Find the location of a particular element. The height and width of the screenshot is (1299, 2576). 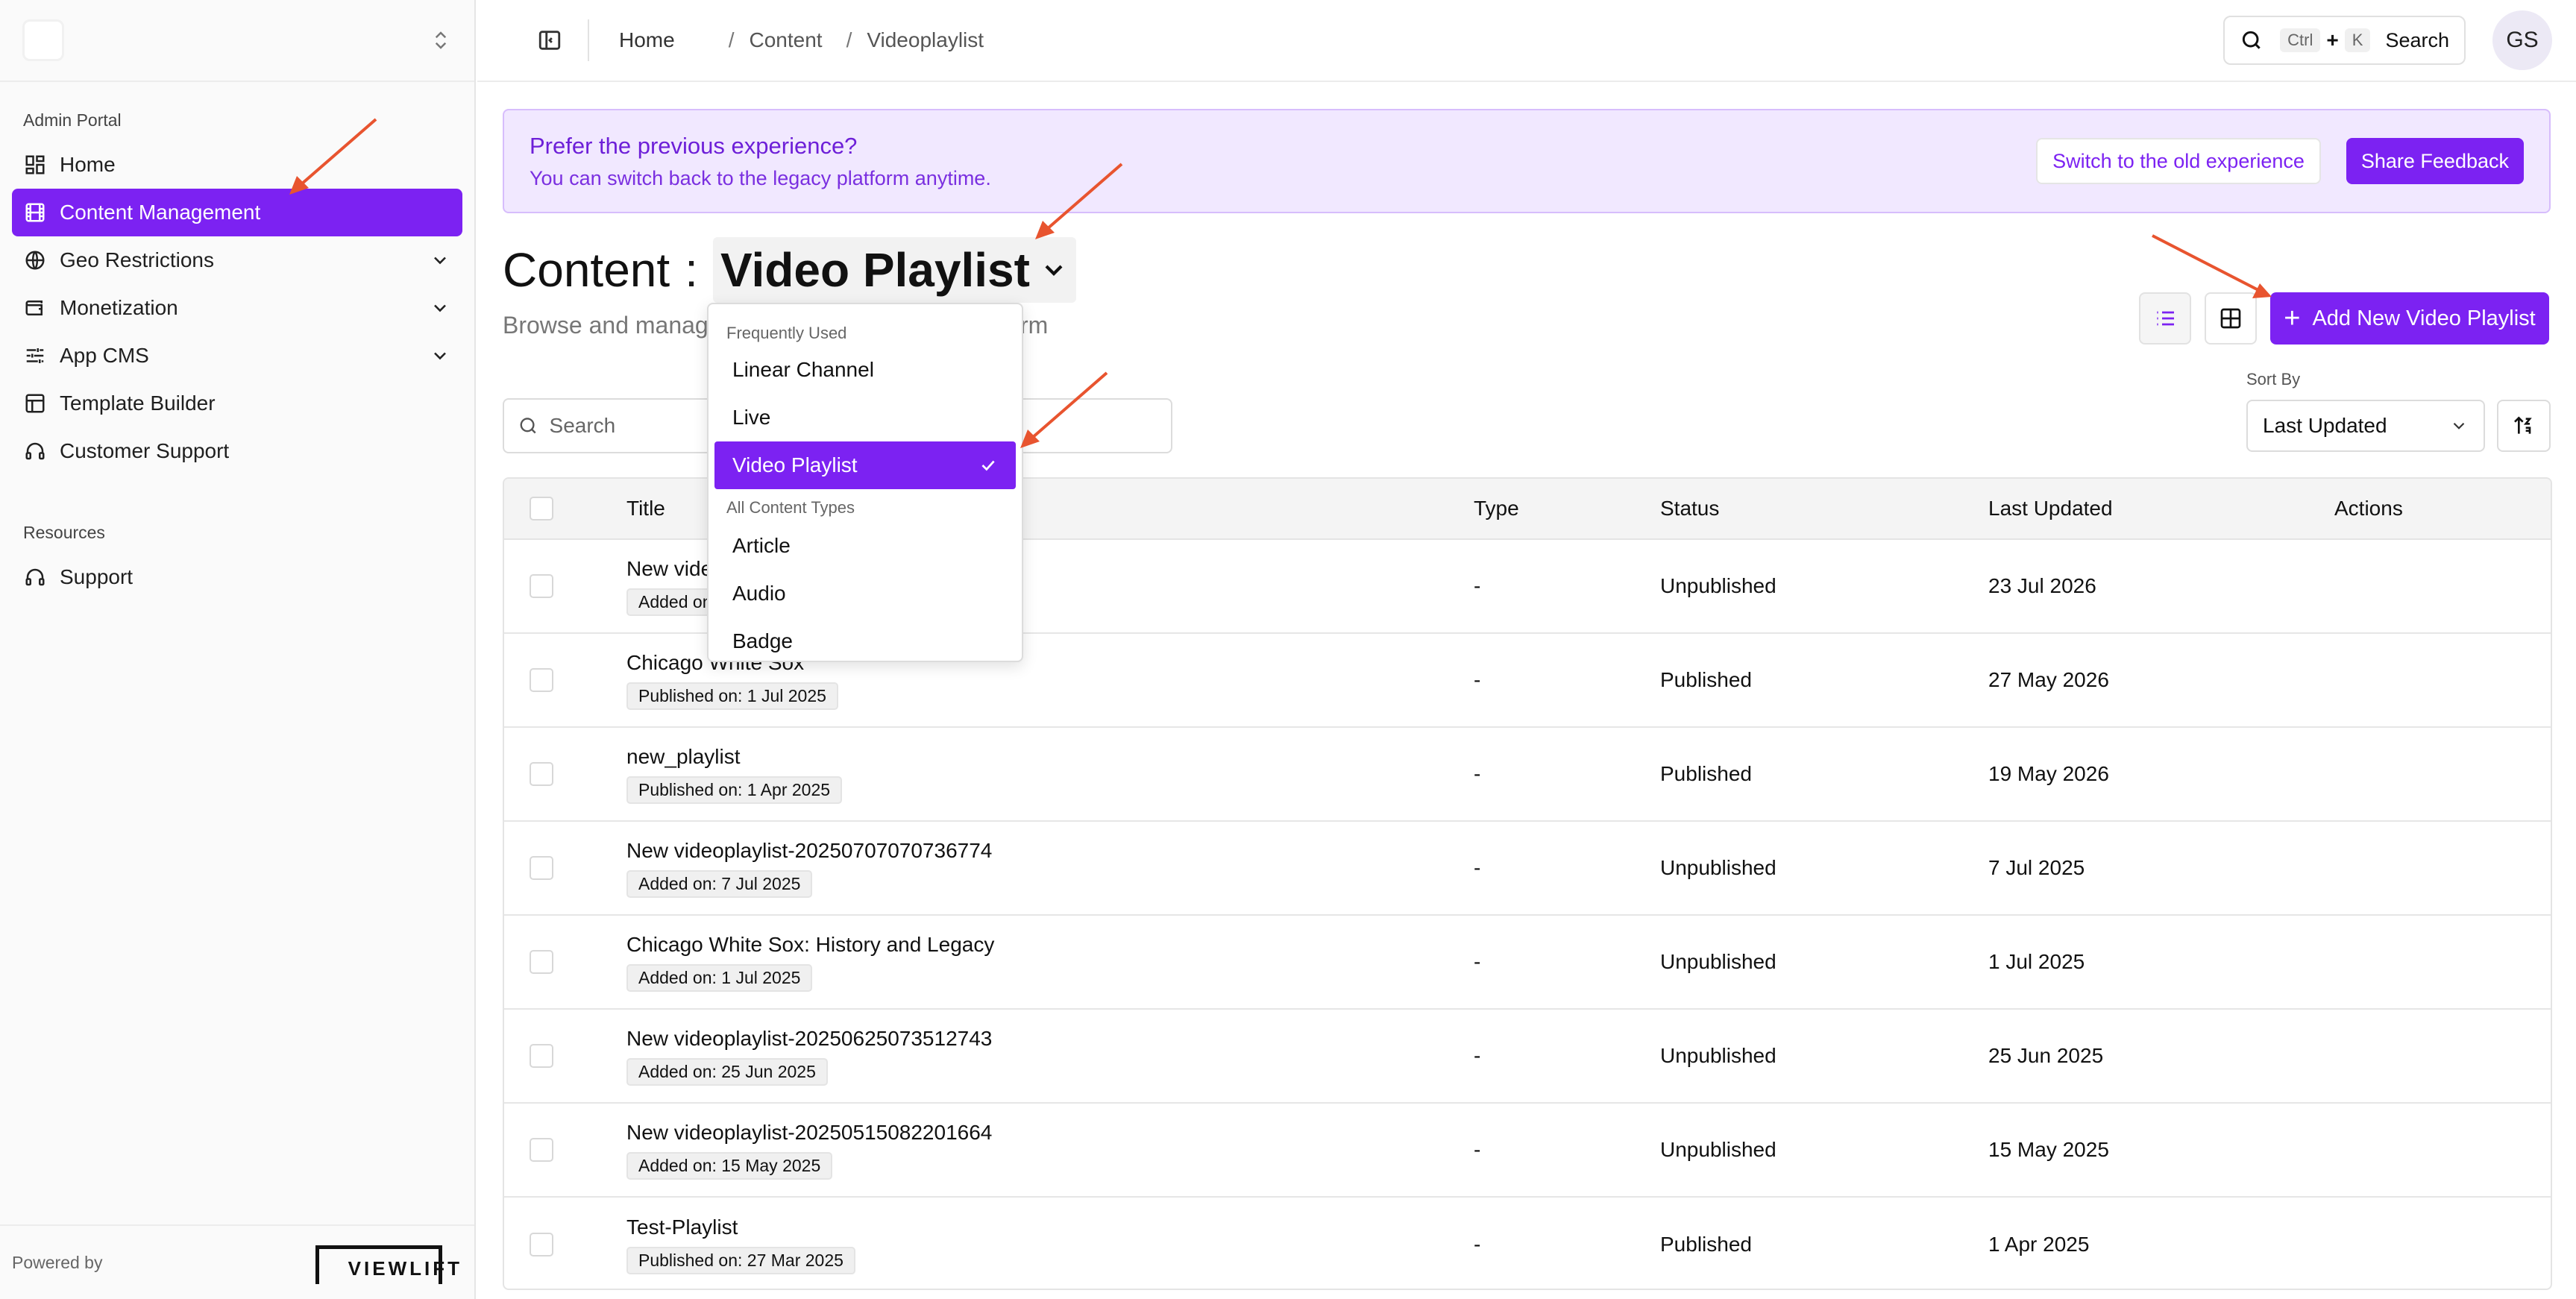

wallet-icon is located at coordinates (34, 308).